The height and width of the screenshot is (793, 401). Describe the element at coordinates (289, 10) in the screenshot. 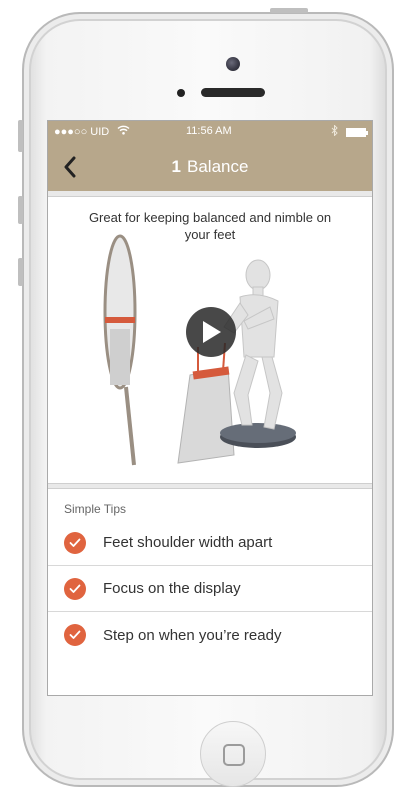

I see `power-button` at that location.